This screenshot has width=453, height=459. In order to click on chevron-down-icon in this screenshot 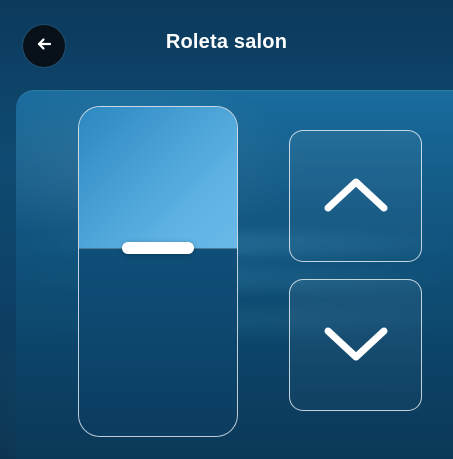, I will do `click(356, 345)`.